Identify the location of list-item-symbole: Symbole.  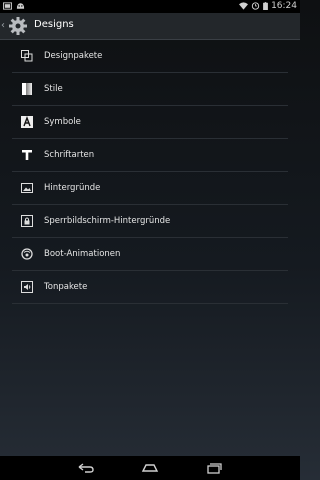
(150, 122).